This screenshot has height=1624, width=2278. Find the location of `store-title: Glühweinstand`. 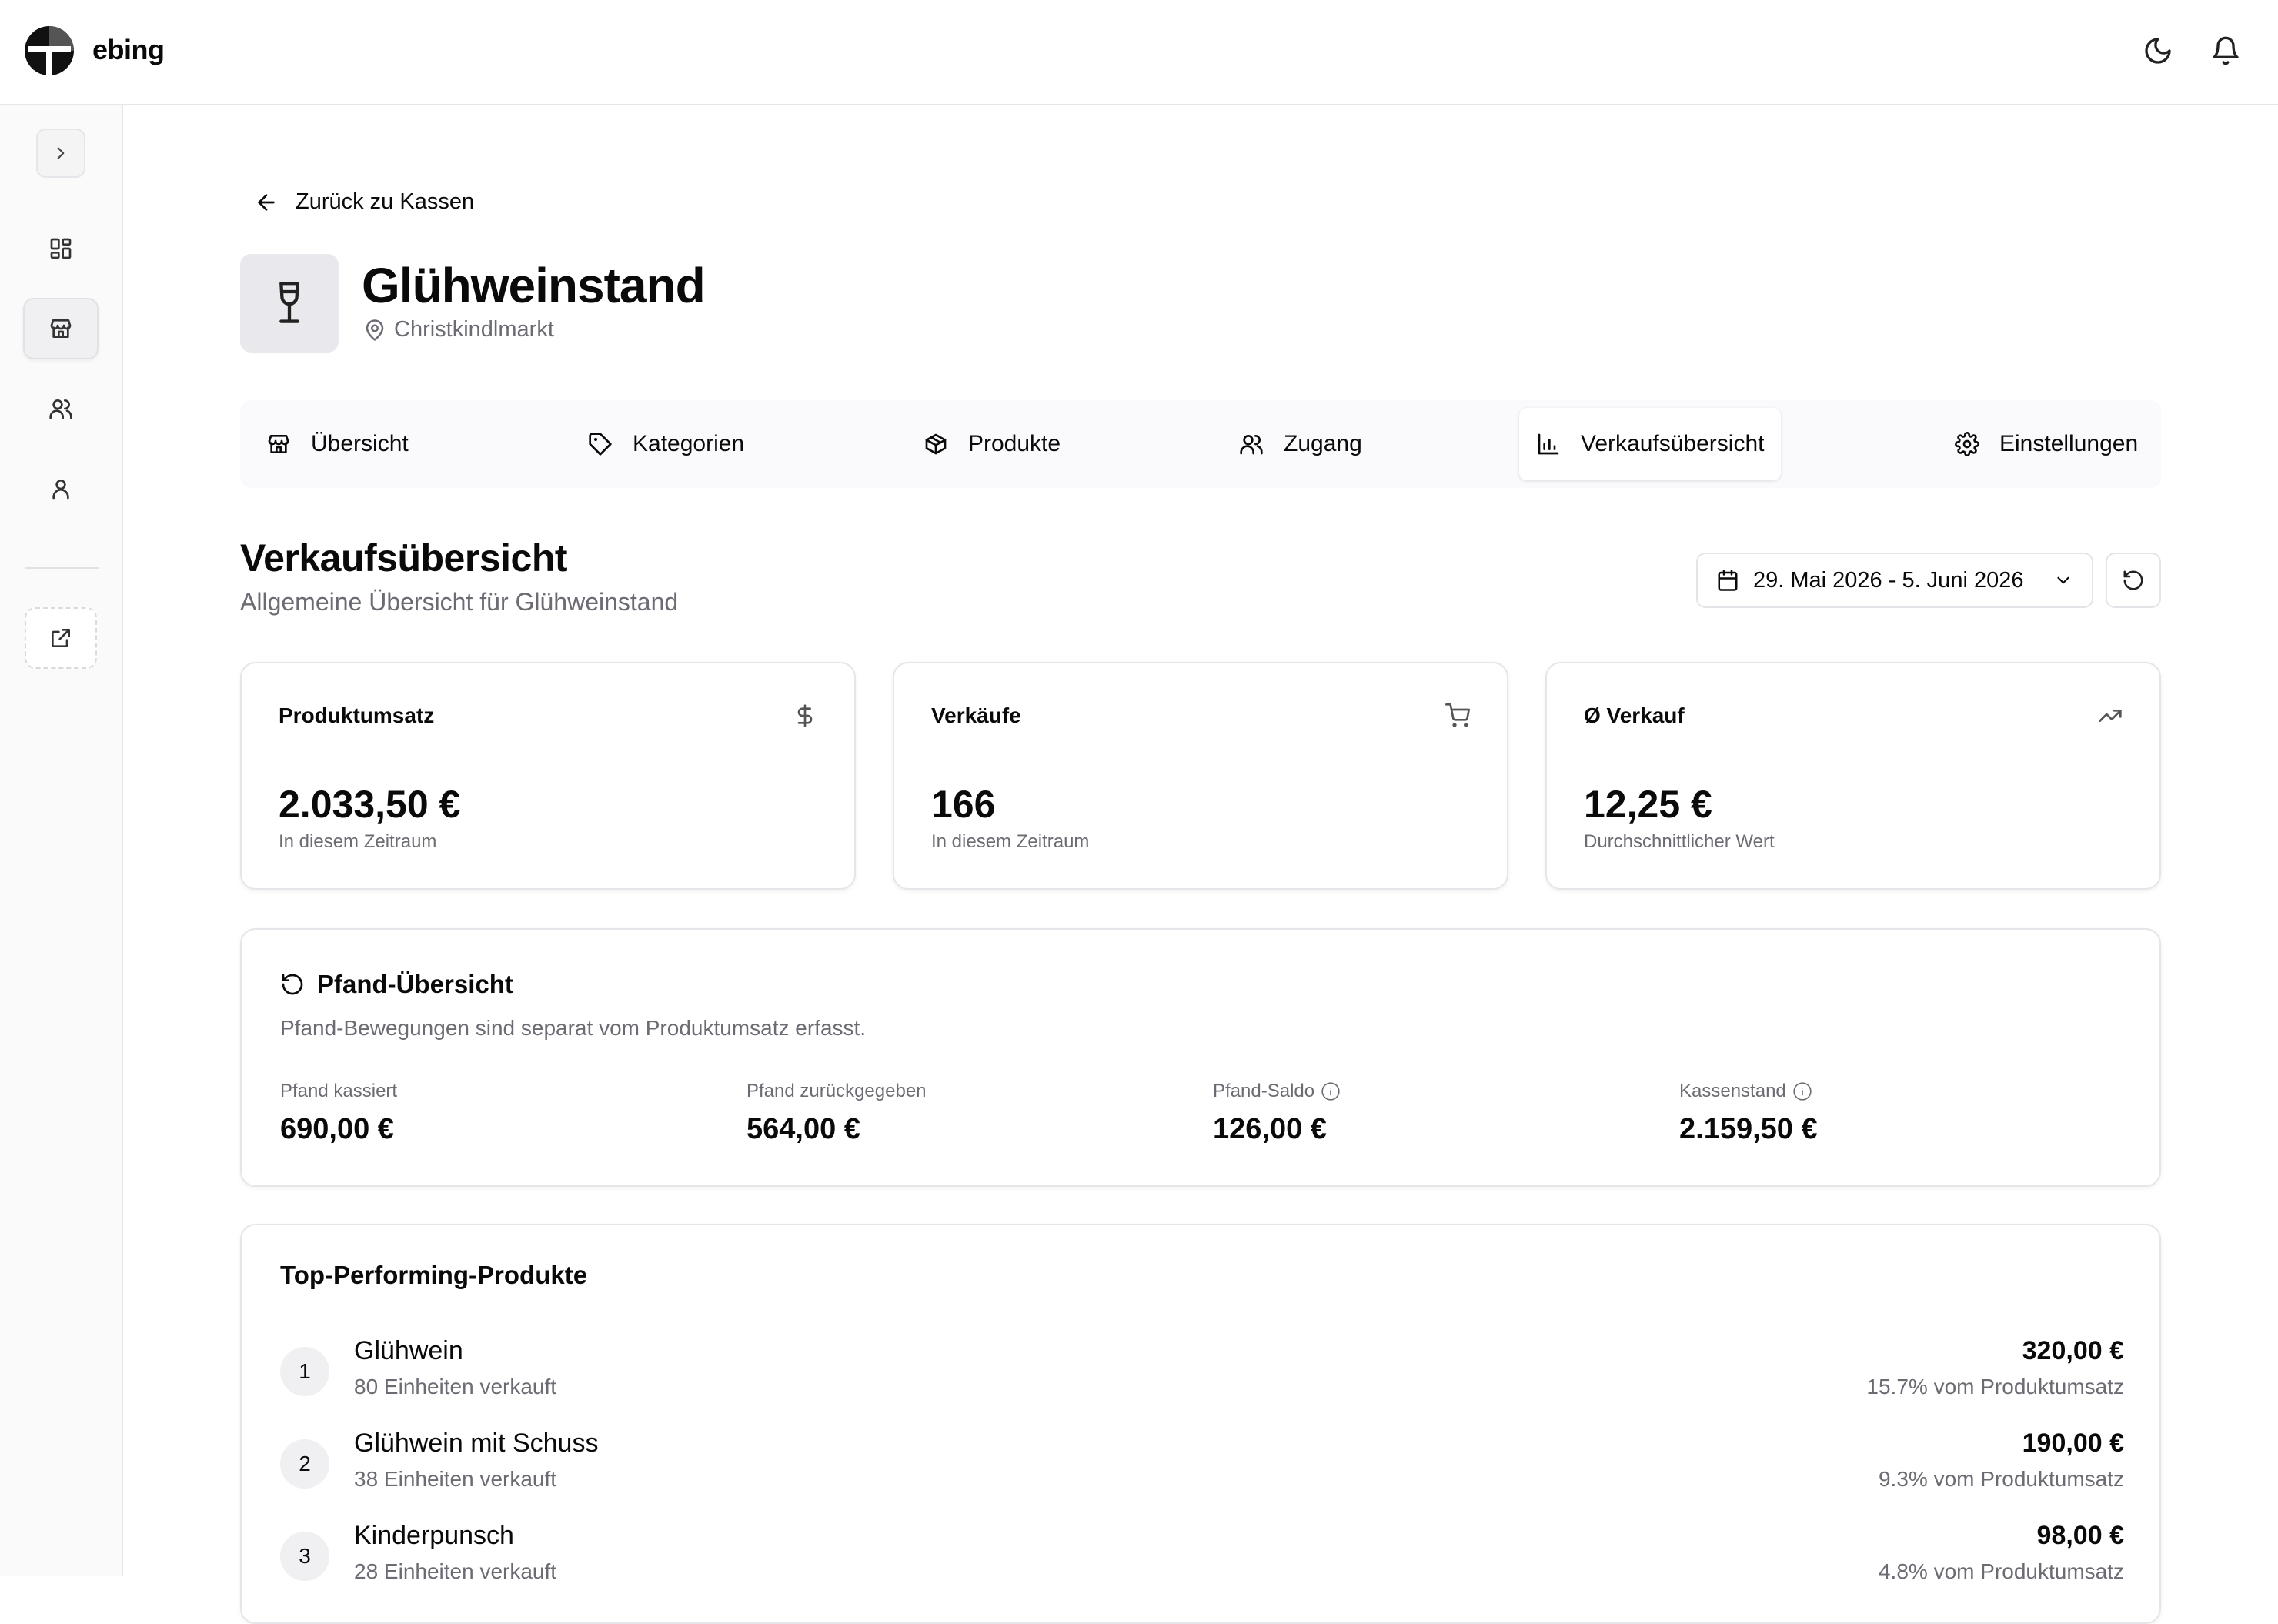

store-title: Glühweinstand is located at coordinates (534, 285).